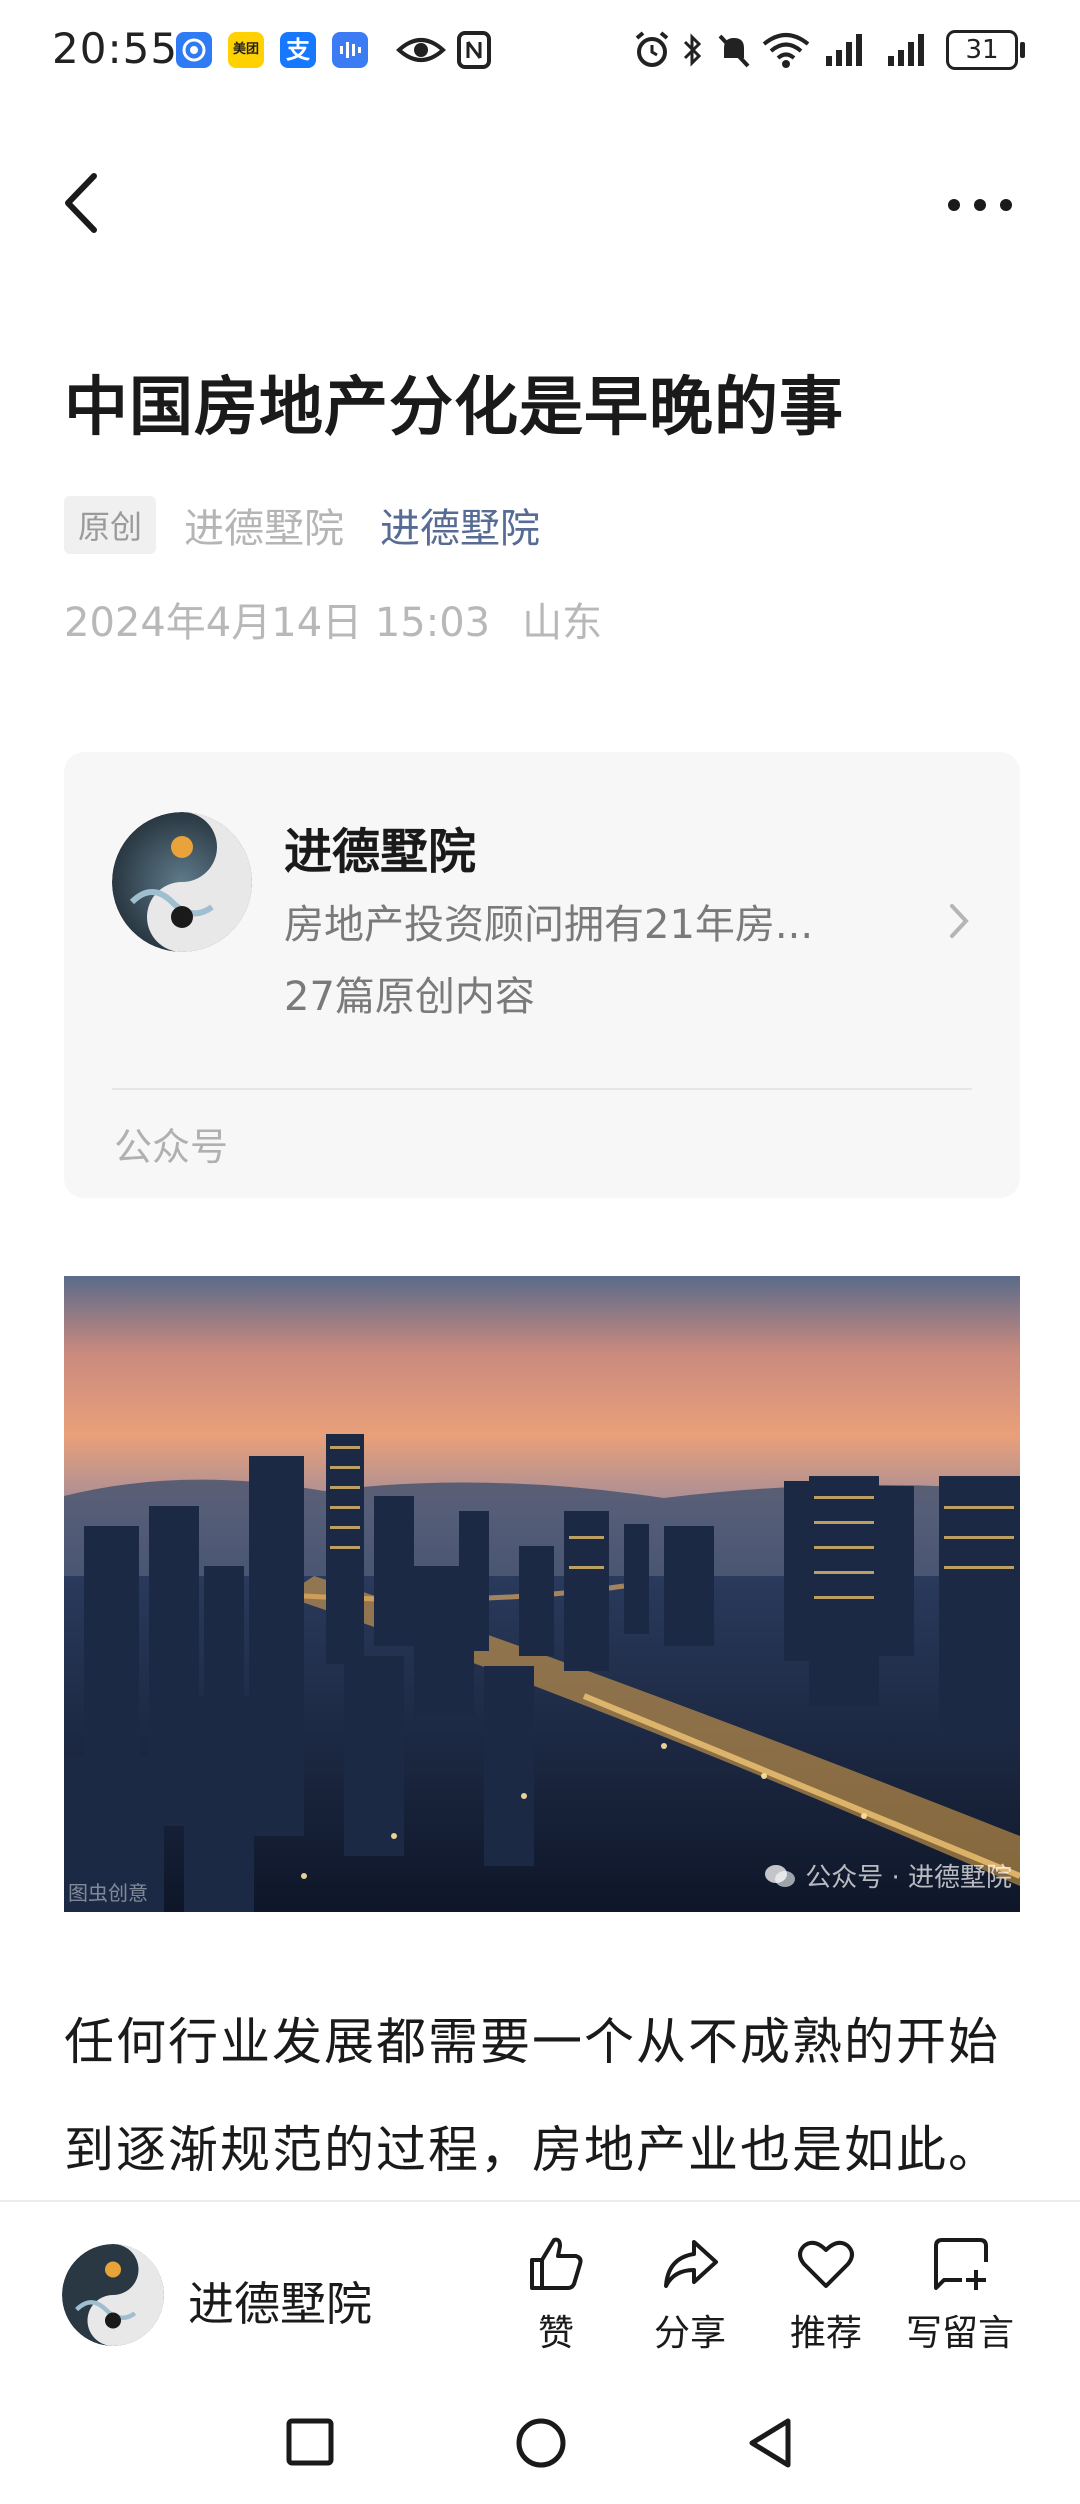 This screenshot has height=2504, width=1080. I want to click on share-icon, so click(691, 2264).